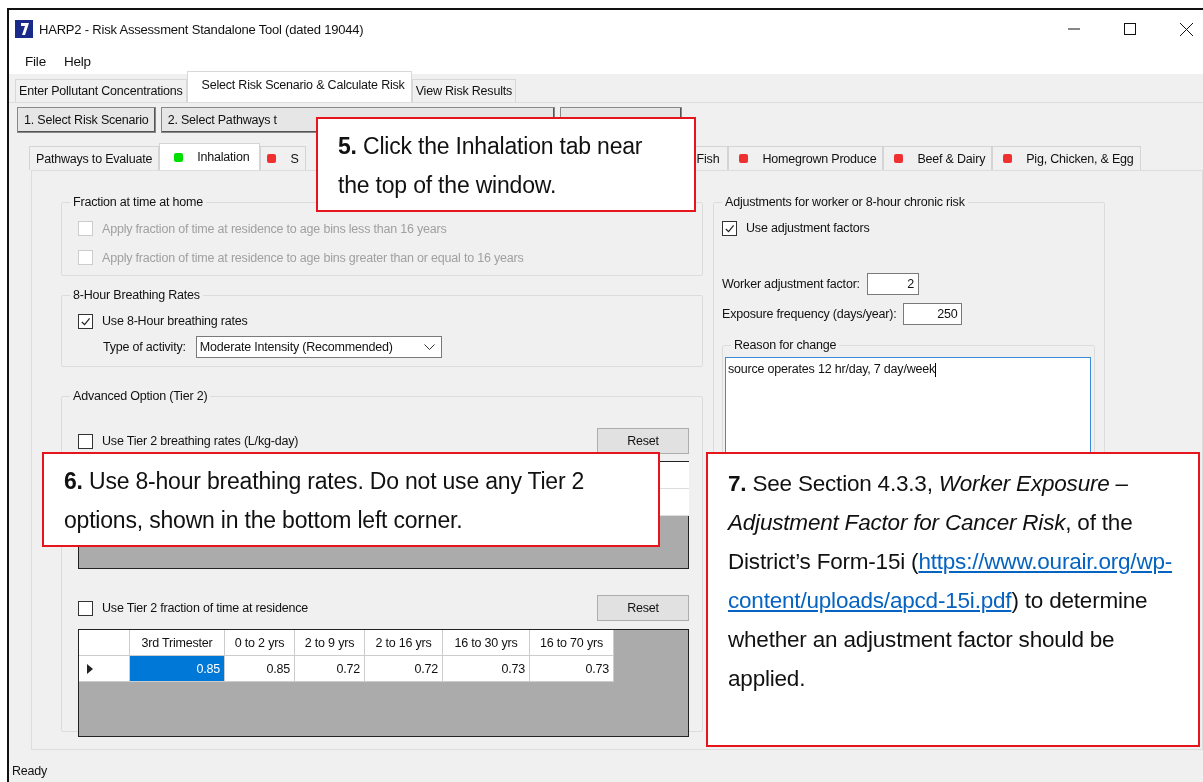  I want to click on menu-item: Help, so click(77, 61).